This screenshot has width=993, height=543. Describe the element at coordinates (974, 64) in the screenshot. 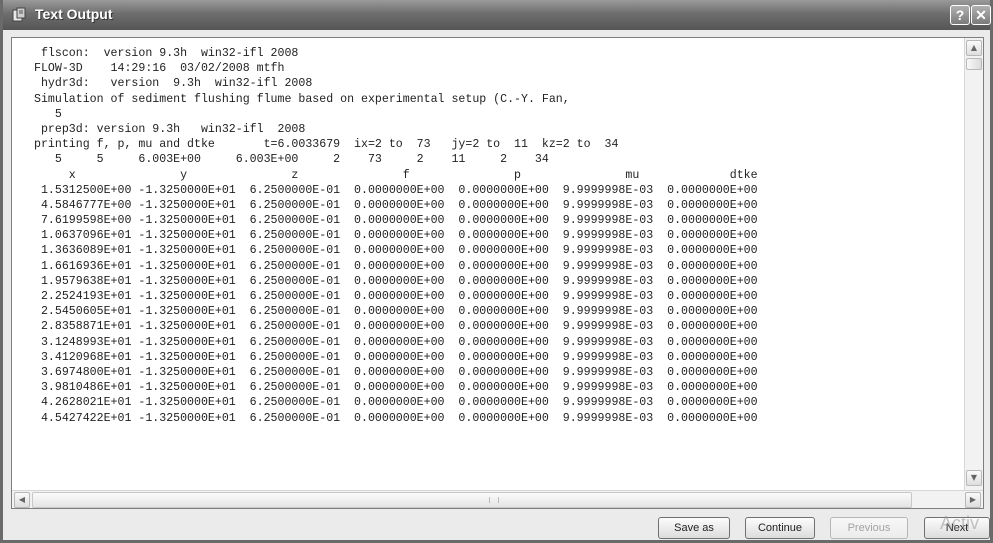

I see `vertical-scroll-thumb` at that location.